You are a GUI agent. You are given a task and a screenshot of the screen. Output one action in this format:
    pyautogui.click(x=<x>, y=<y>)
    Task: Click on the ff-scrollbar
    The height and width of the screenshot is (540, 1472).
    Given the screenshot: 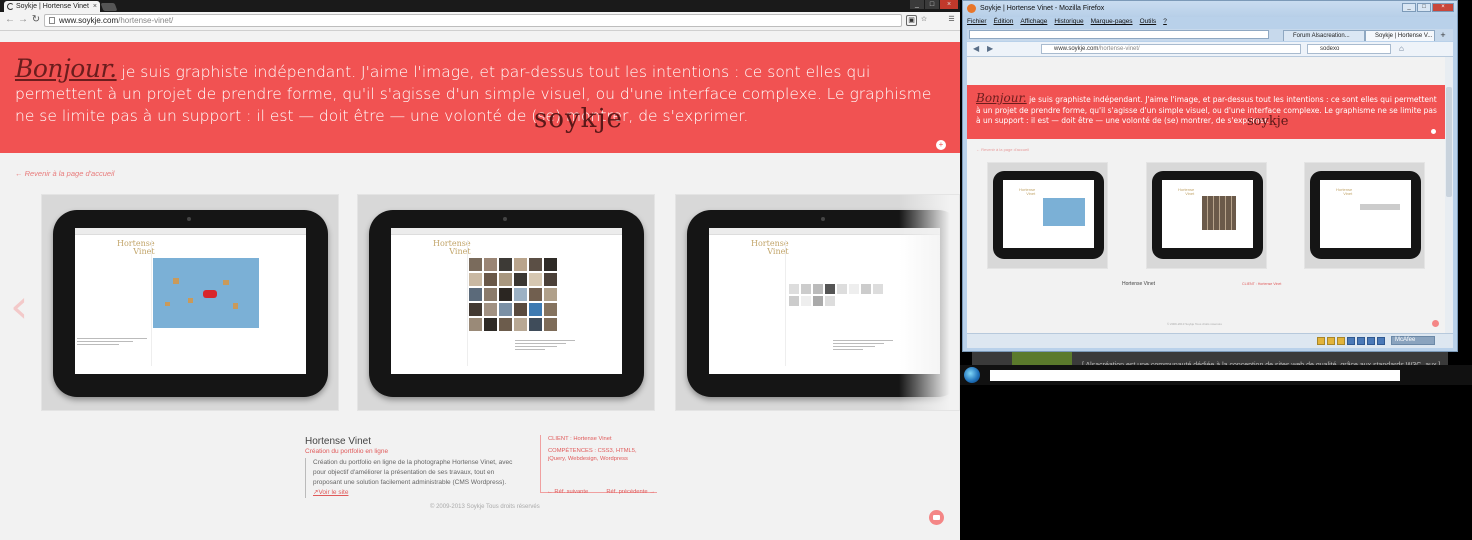 What is the action you would take?
    pyautogui.click(x=1449, y=195)
    